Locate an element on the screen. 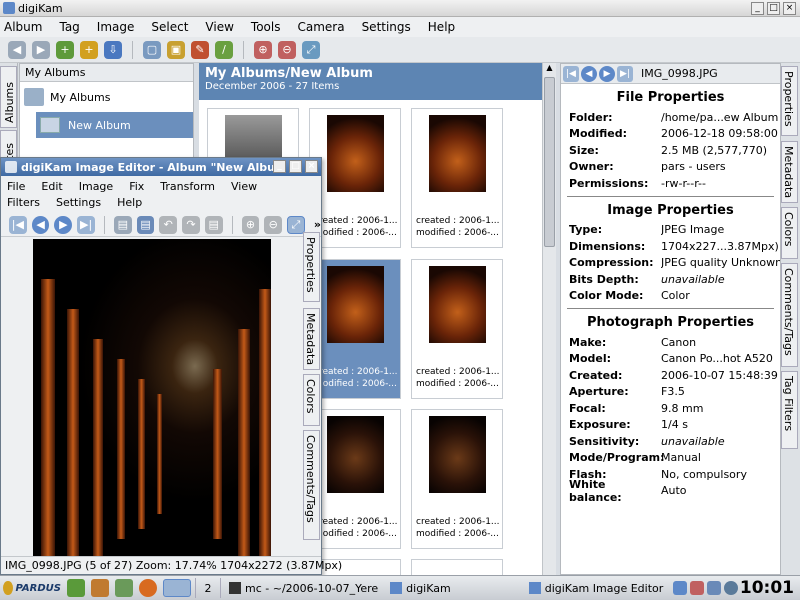 Image resolution: width=800 pixels, height=600 pixels. menu-tools: Tools is located at coordinates (266, 27).